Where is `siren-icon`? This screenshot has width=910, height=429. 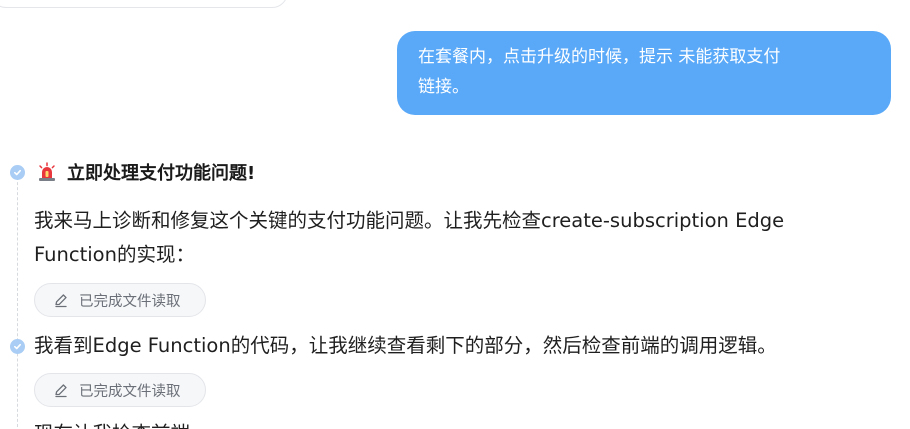
siren-icon is located at coordinates (47, 171).